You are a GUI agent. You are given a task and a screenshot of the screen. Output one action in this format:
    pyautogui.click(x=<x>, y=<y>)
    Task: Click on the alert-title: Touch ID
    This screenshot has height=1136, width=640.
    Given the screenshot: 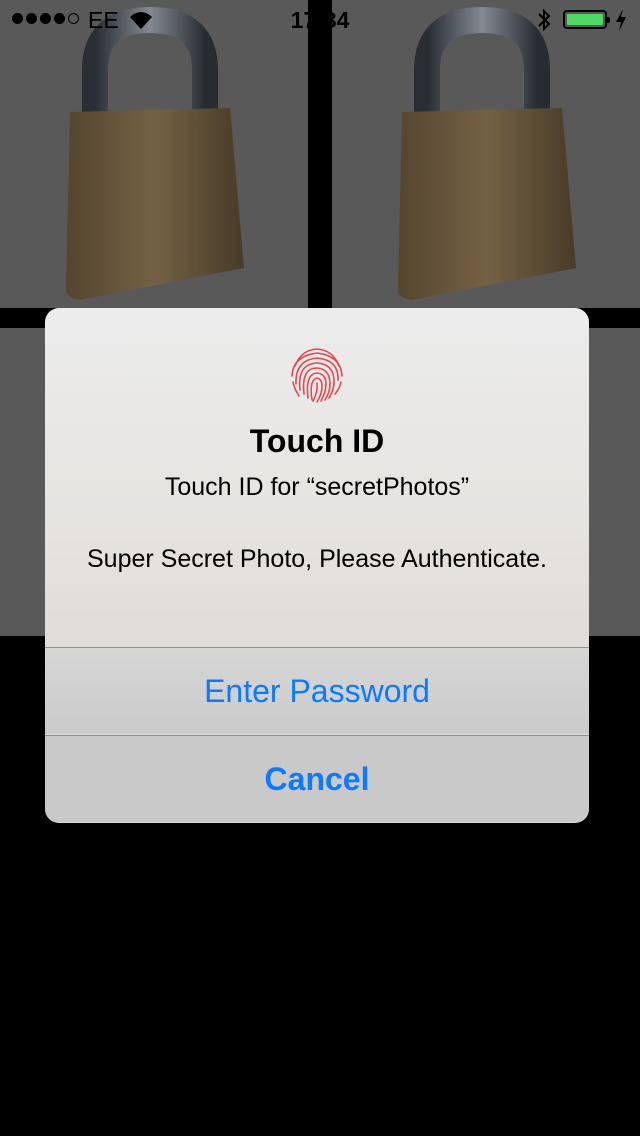 What is the action you would take?
    pyautogui.click(x=317, y=441)
    